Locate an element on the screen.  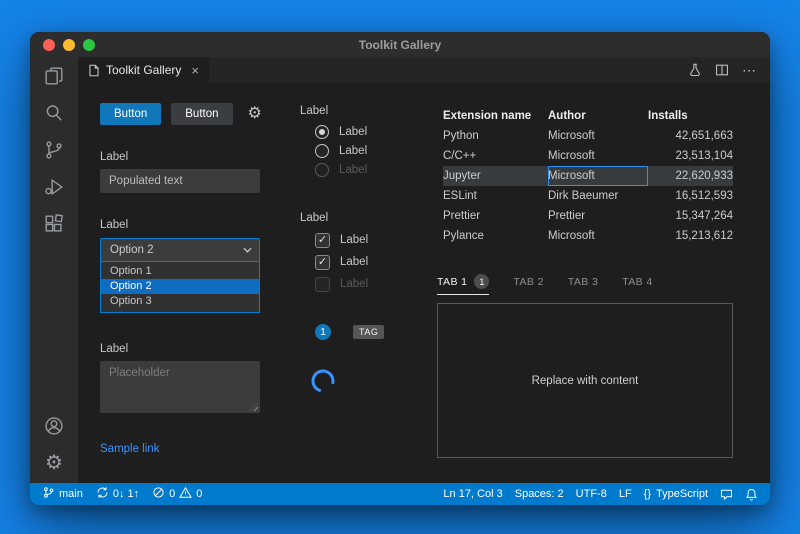
text-field: Populated text is located at coordinates (180, 181).